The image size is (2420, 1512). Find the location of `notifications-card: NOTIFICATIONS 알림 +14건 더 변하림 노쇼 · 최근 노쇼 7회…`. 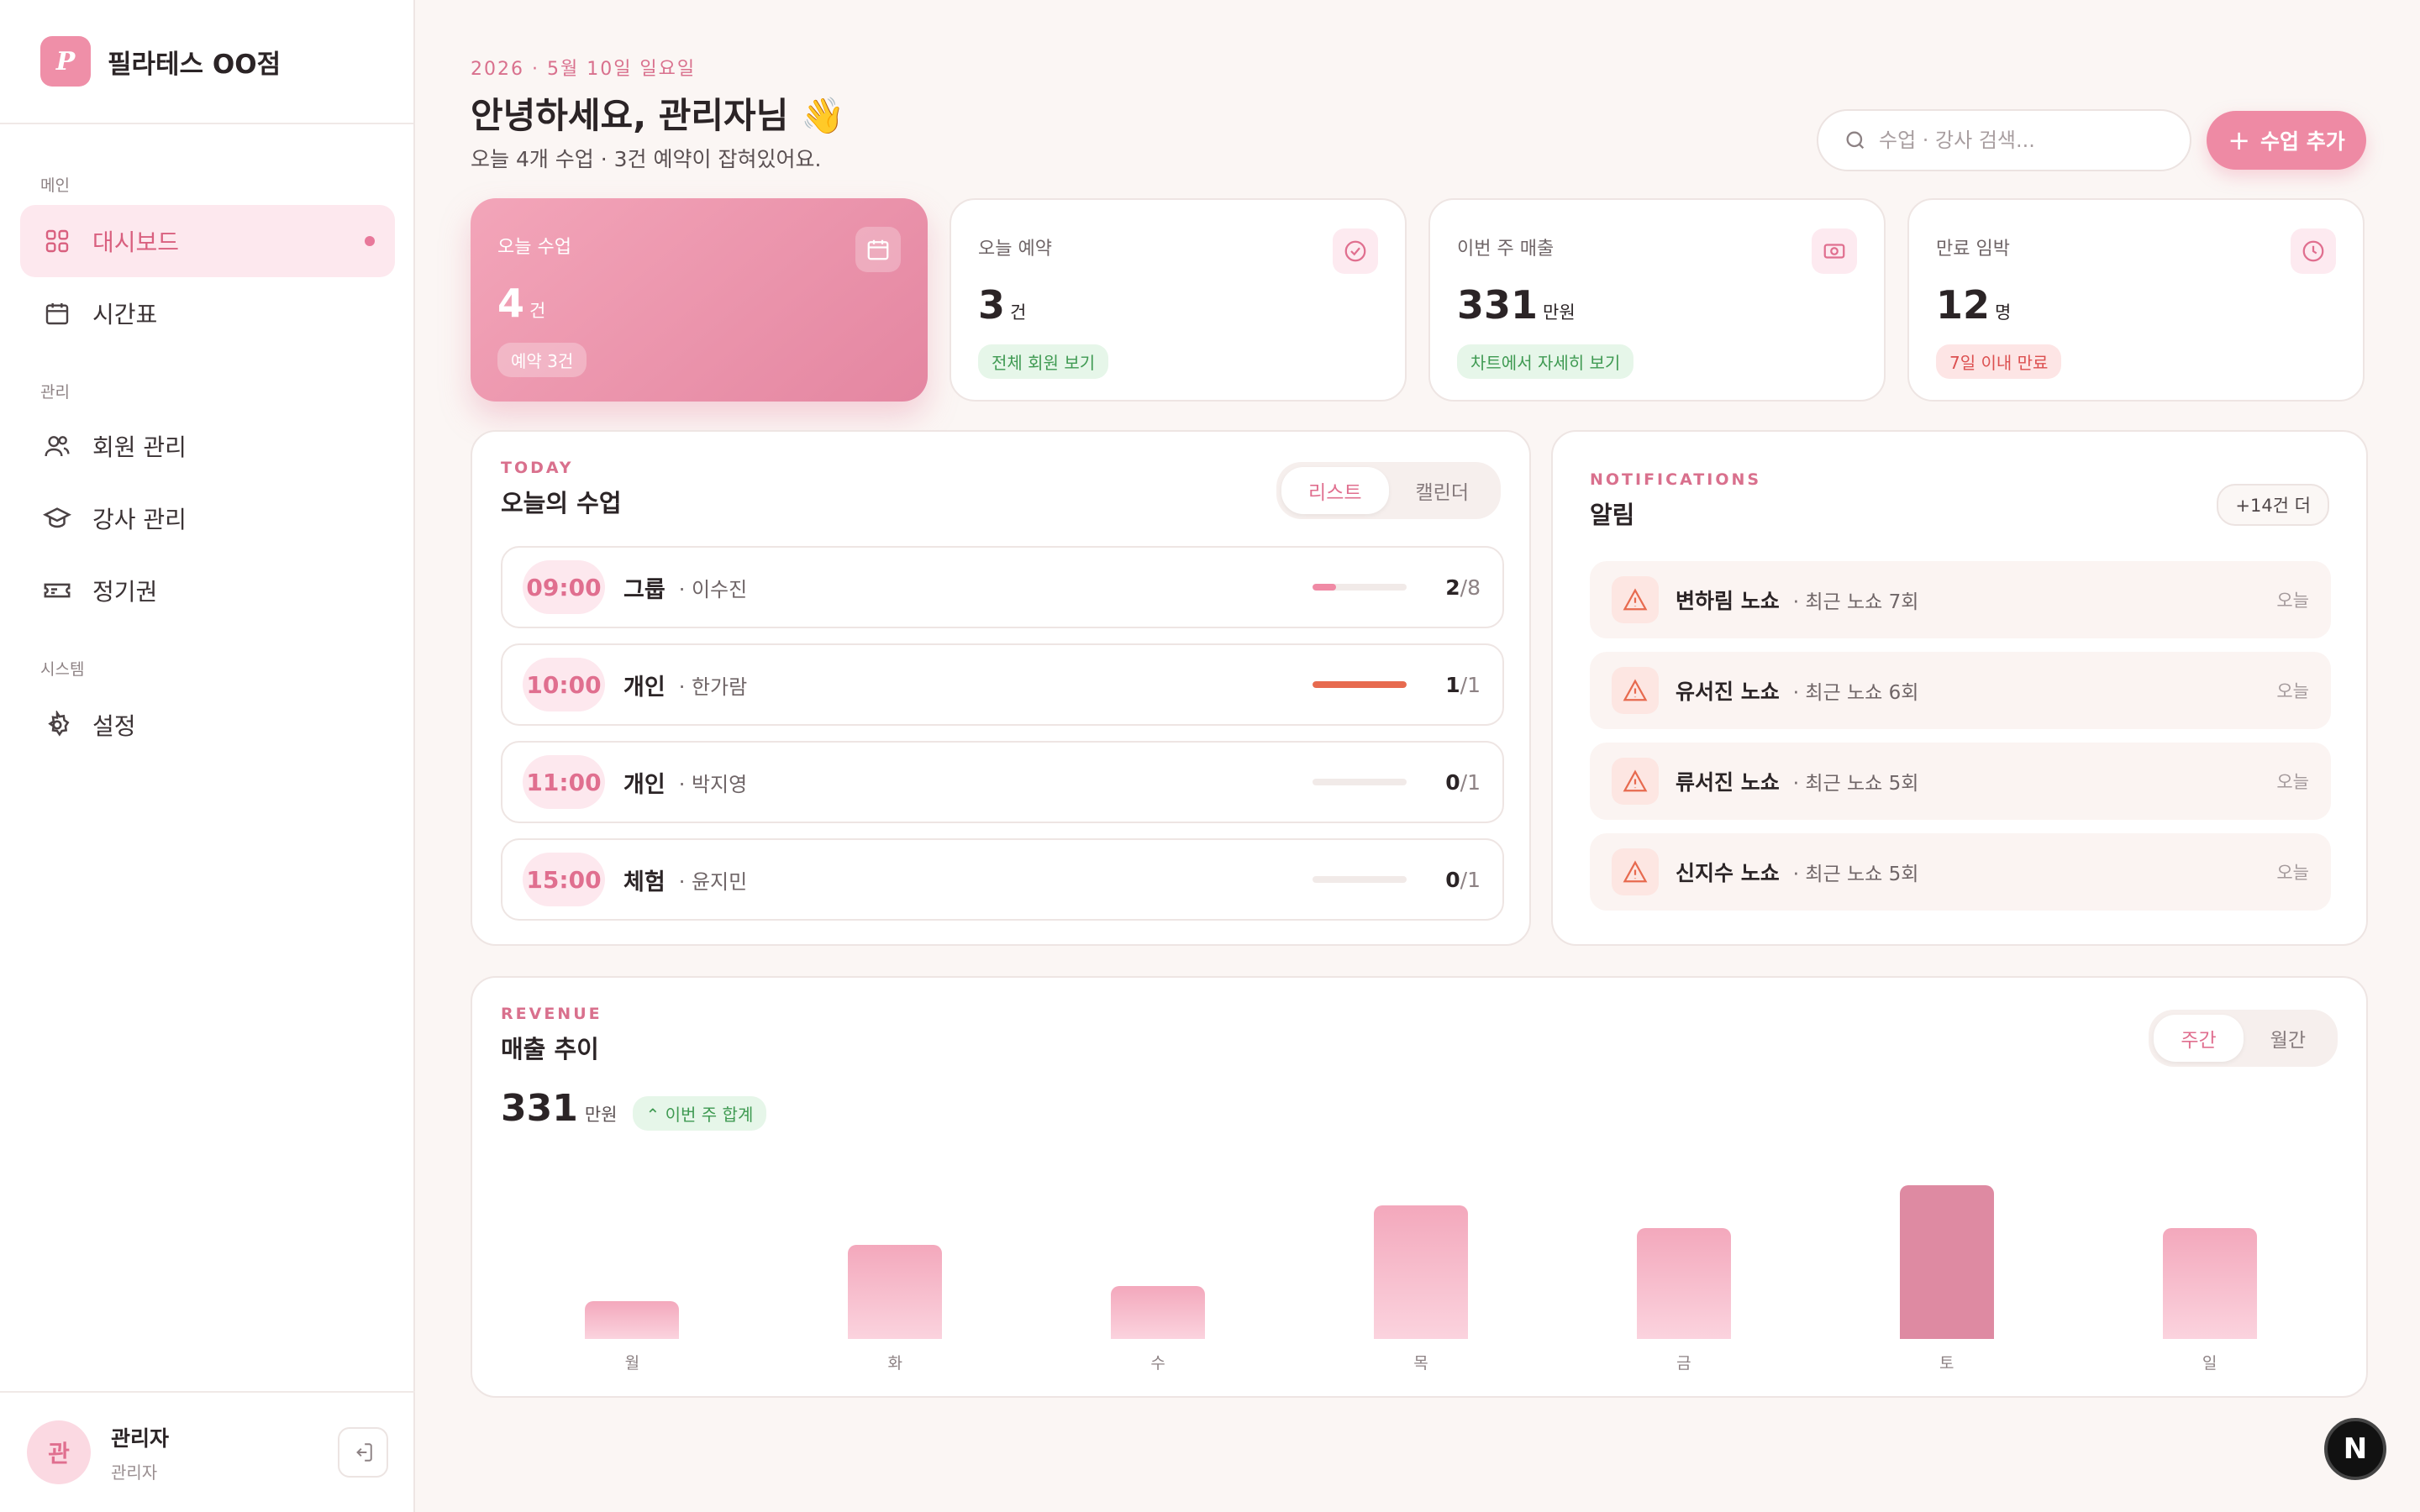

notifications-card: NOTIFICATIONS 알림 +14건 더 변하림 노쇼 · 최근 노쇼 7회… is located at coordinates (1960, 688).